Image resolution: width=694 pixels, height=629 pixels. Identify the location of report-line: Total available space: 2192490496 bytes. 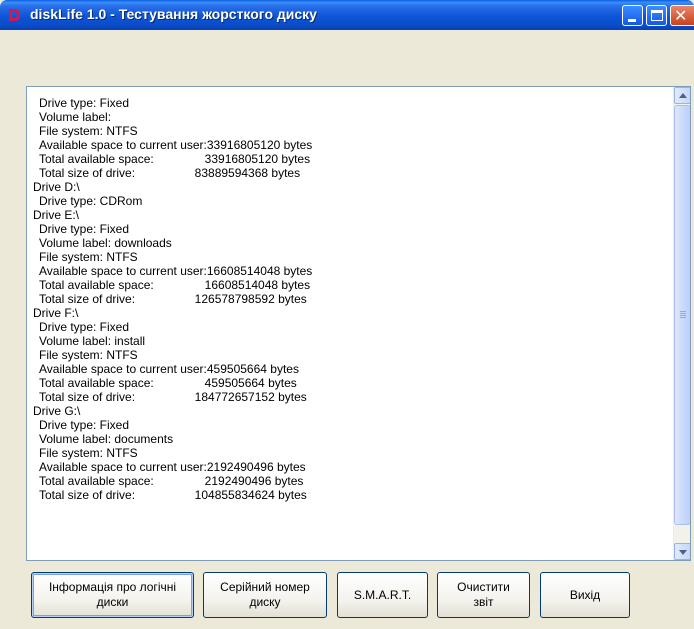
(348, 481).